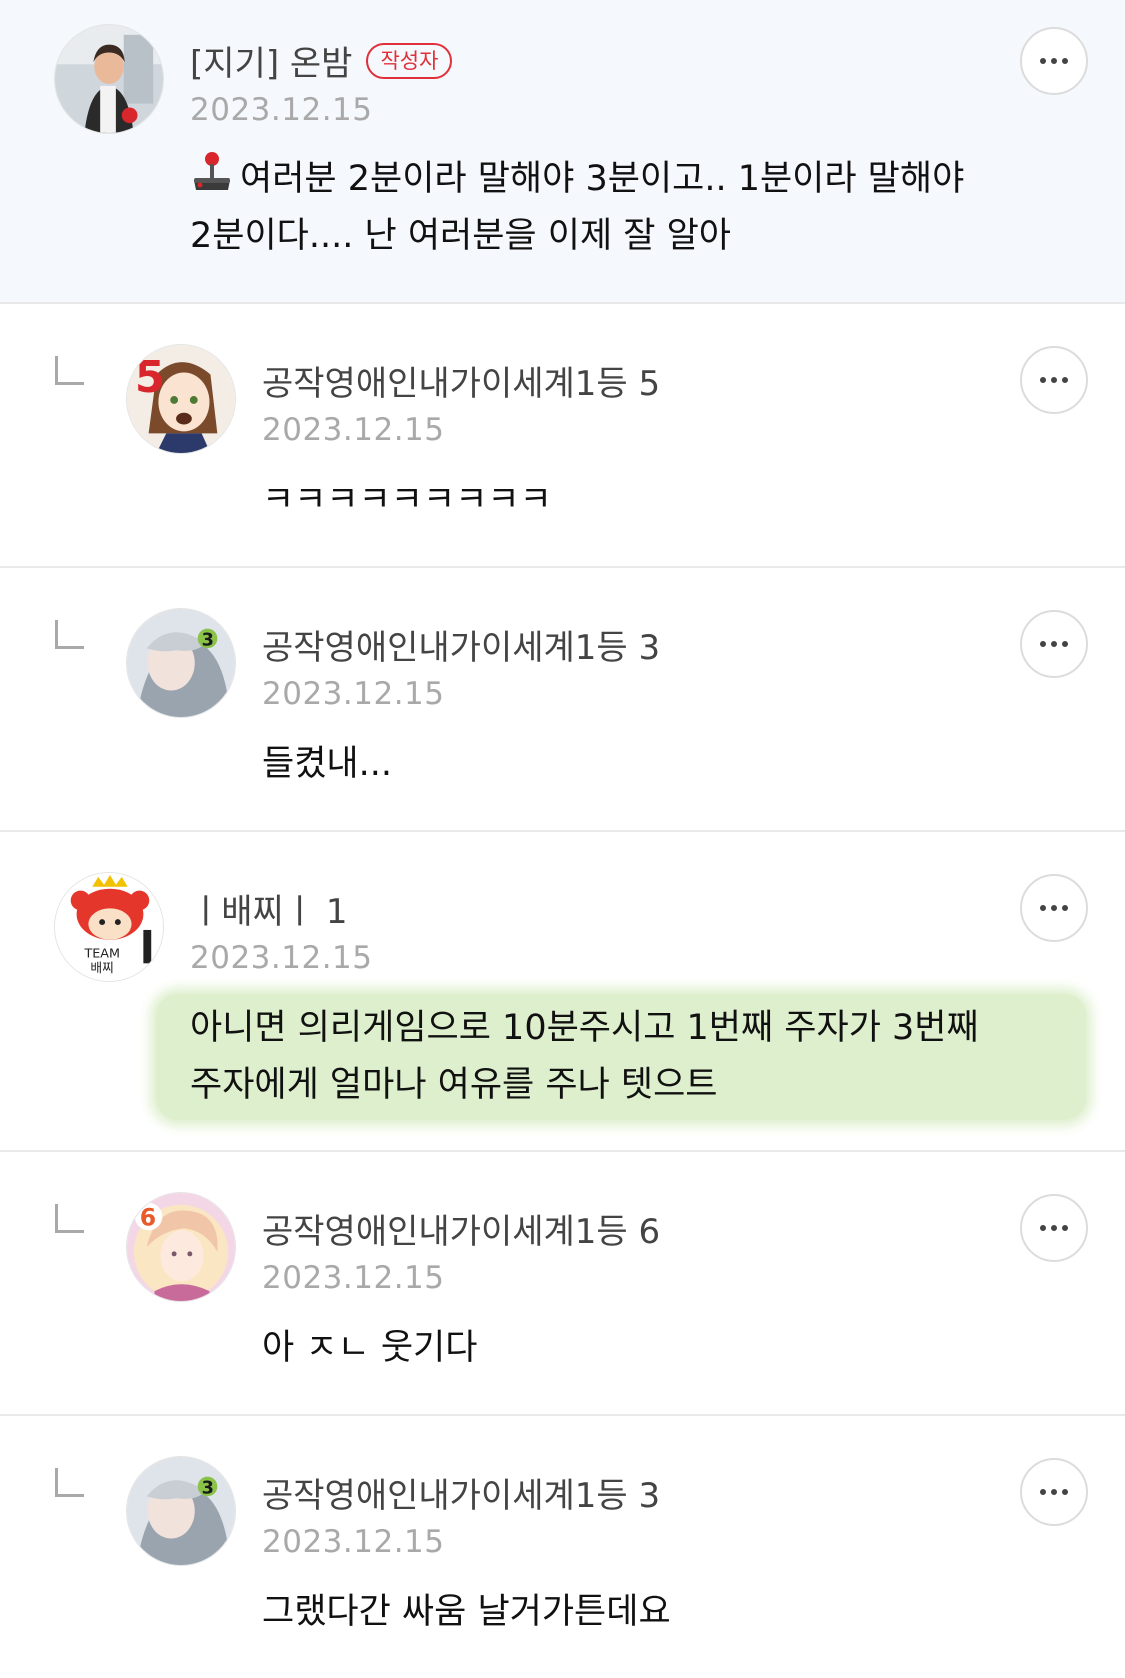 The width and height of the screenshot is (1125, 1678). What do you see at coordinates (271, 60) in the screenshot?
I see `commenter-name: [지기] 온밤` at bounding box center [271, 60].